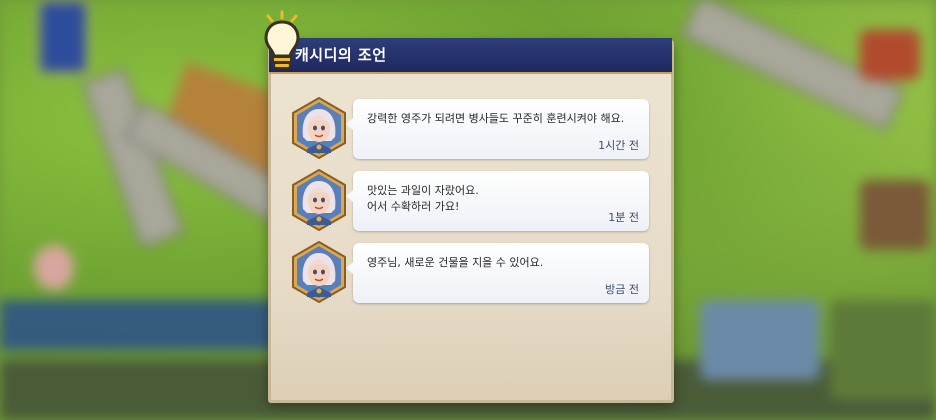 The height and width of the screenshot is (420, 936). I want to click on message-bubble: 영주님, 새로운 건물을 지을 수 있어요. 방금 전, so click(497, 273).